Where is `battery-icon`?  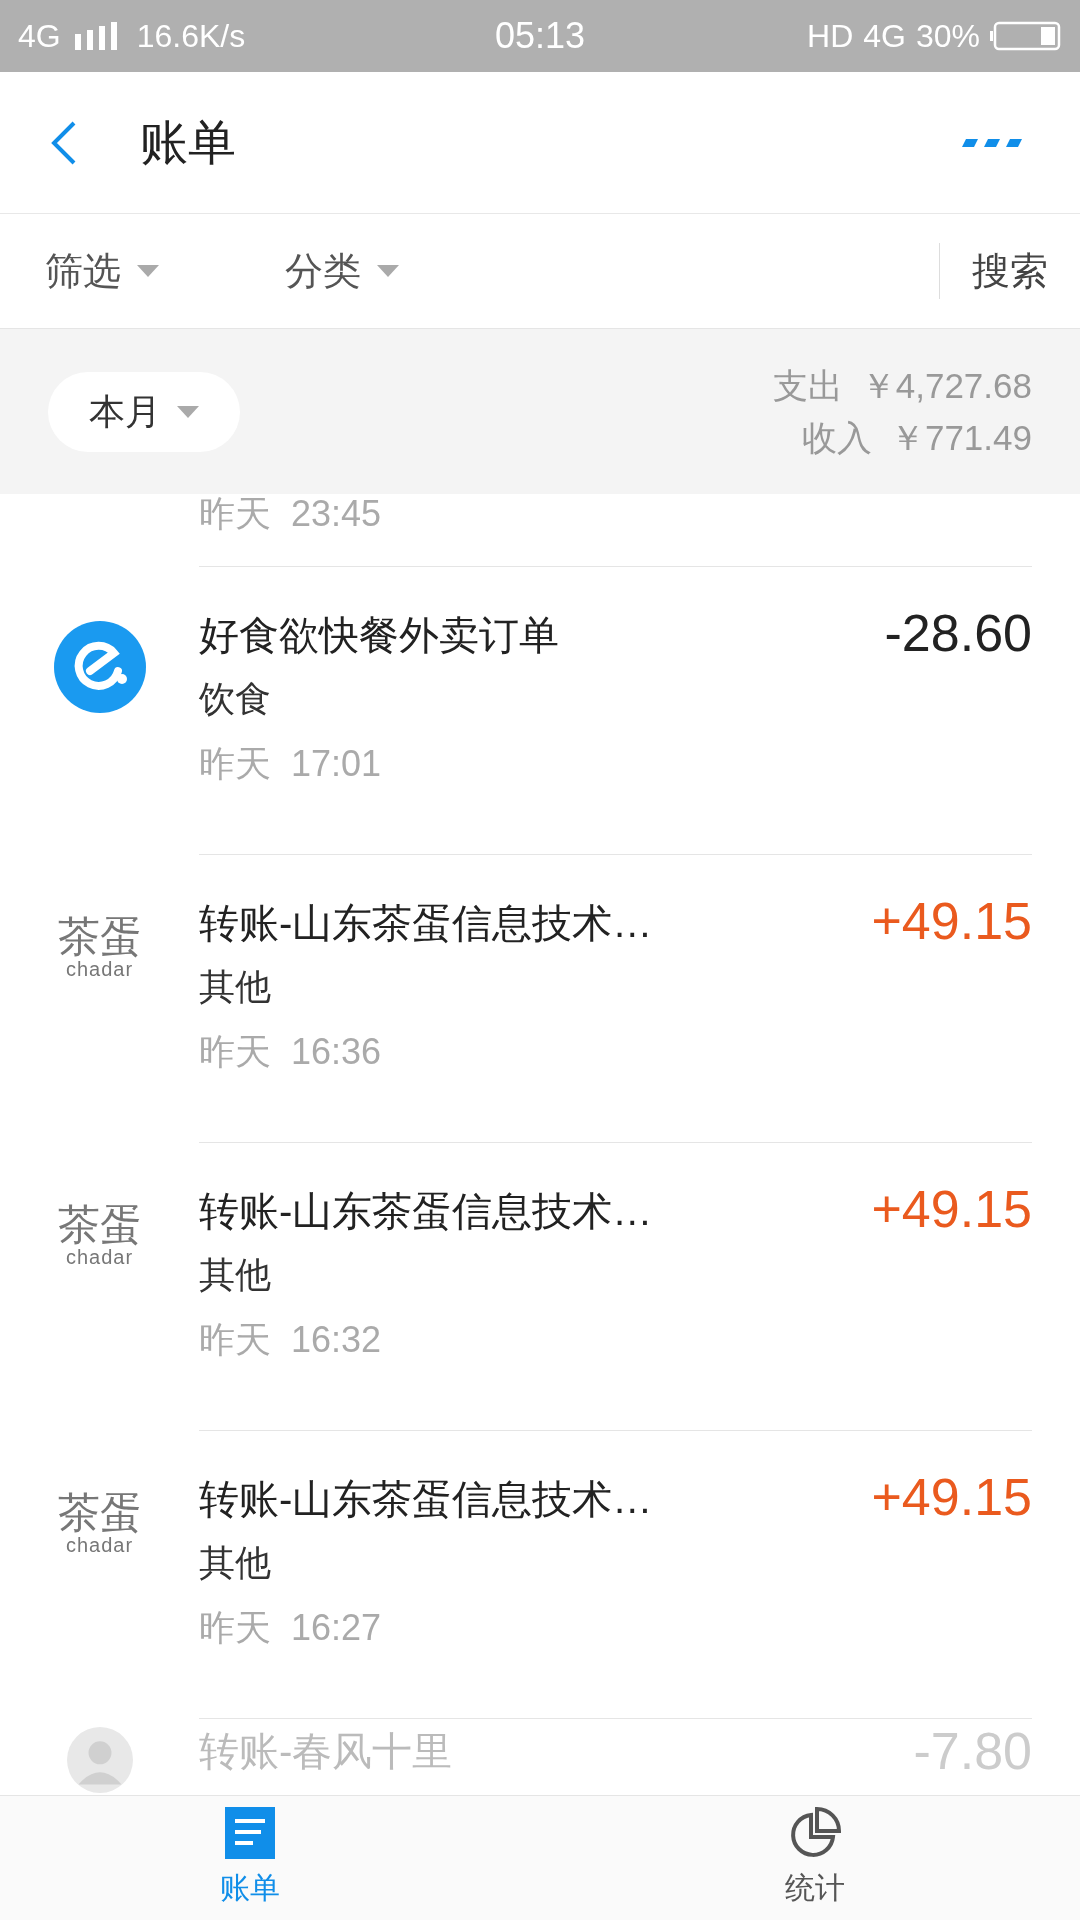 battery-icon is located at coordinates (1026, 36).